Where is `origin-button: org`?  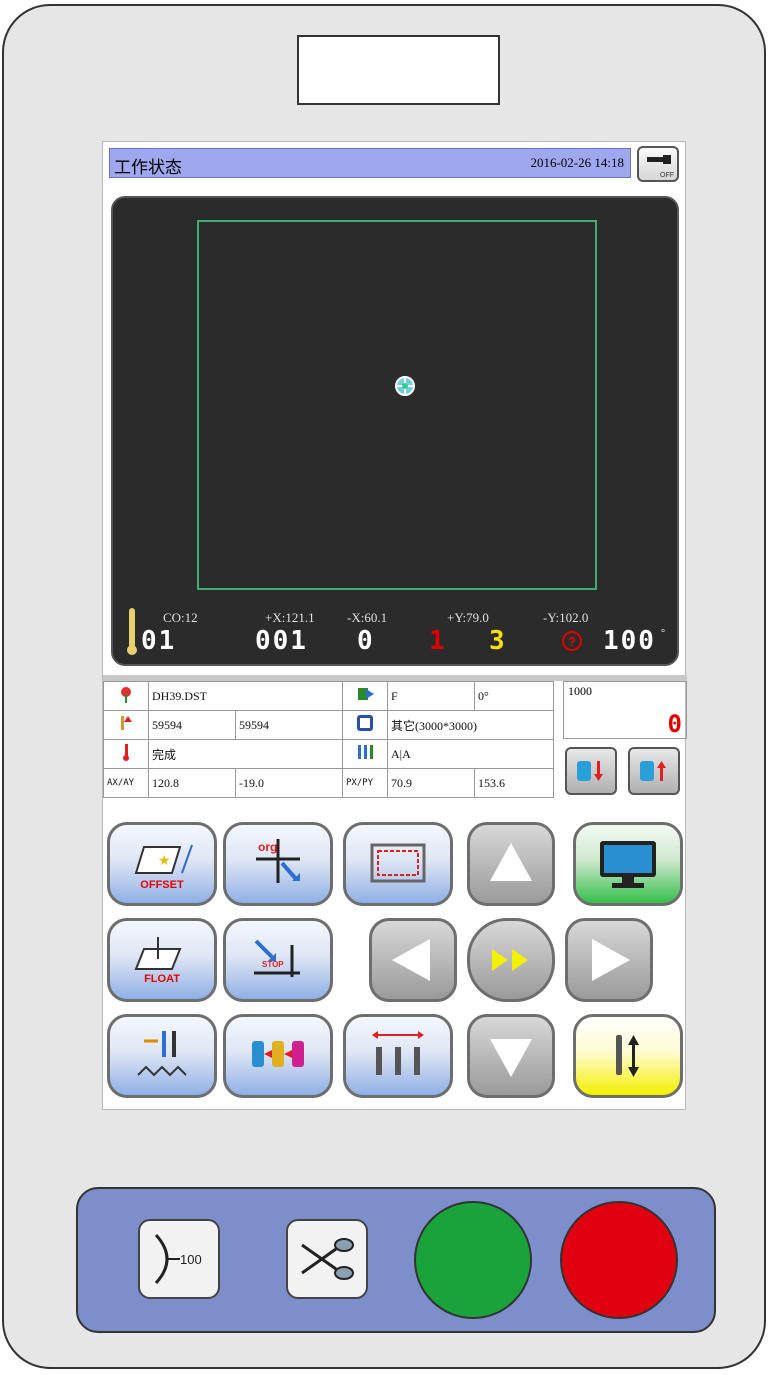 origin-button: org is located at coordinates (278, 864).